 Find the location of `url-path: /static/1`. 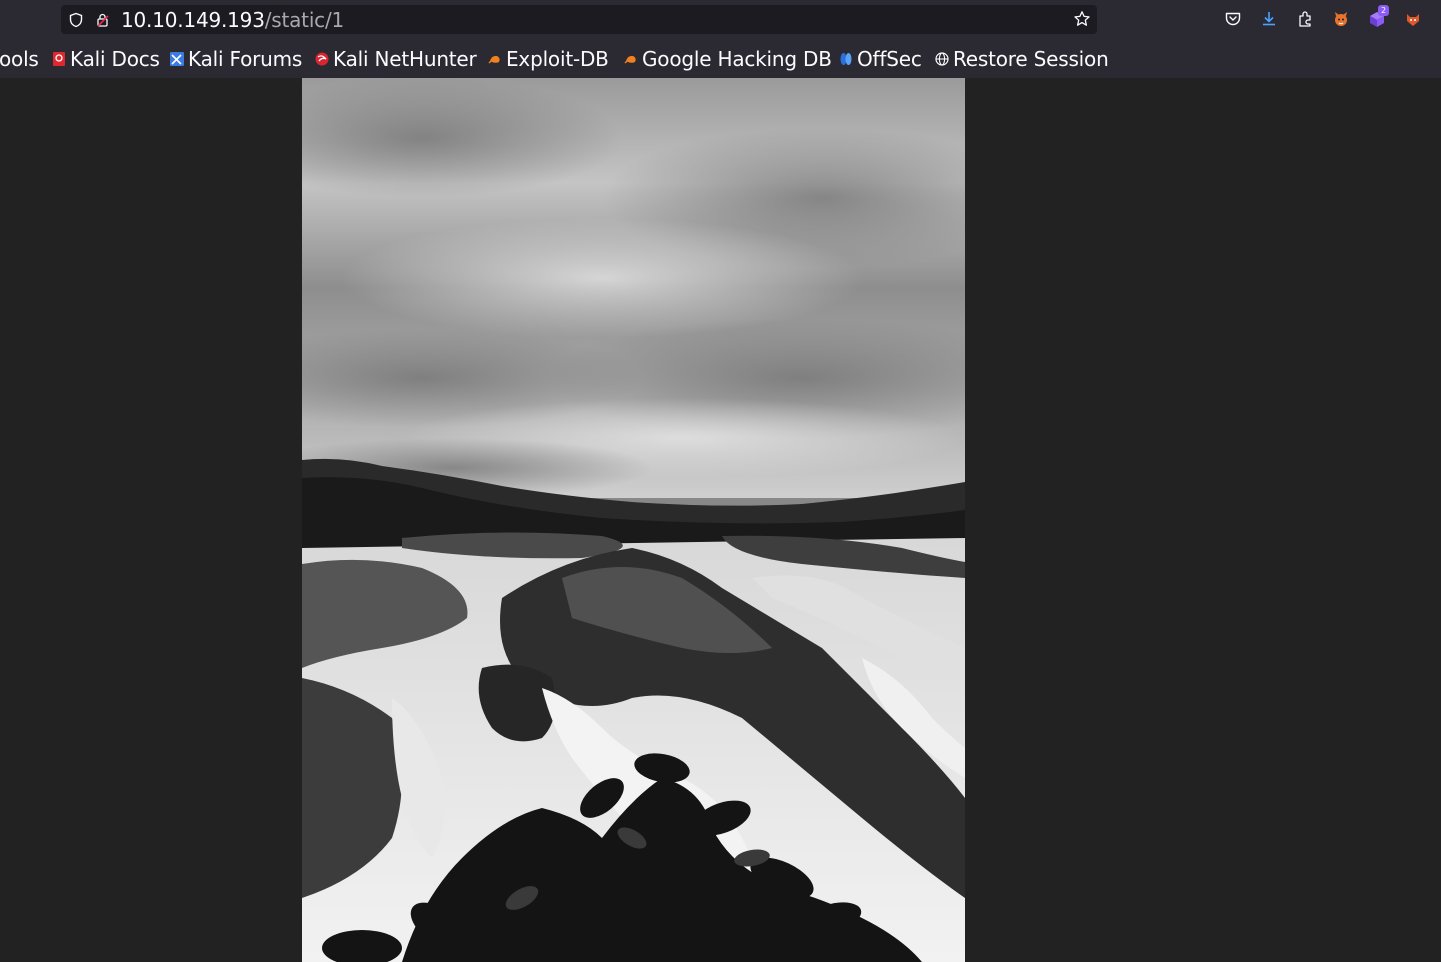

url-path: /static/1 is located at coordinates (304, 20).